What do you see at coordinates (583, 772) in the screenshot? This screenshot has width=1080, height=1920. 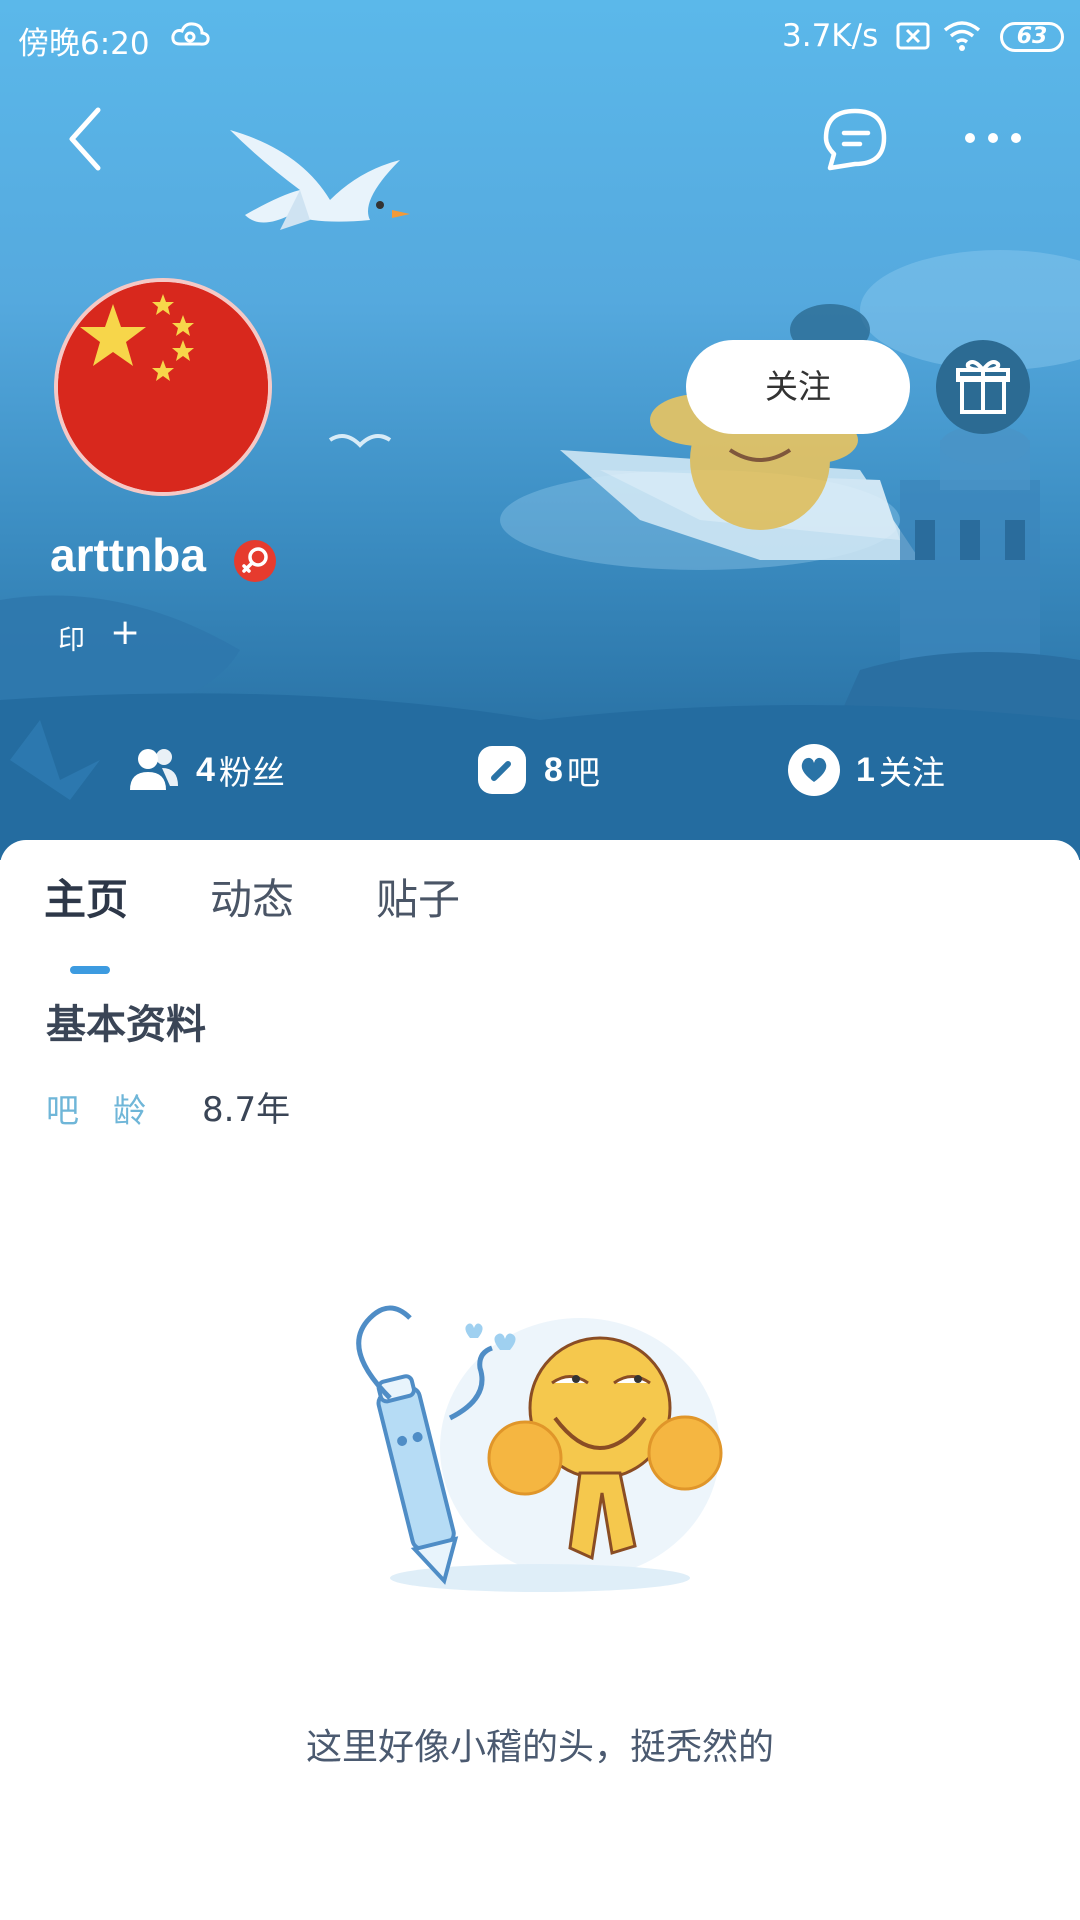 I see `bars-label: 吧` at bounding box center [583, 772].